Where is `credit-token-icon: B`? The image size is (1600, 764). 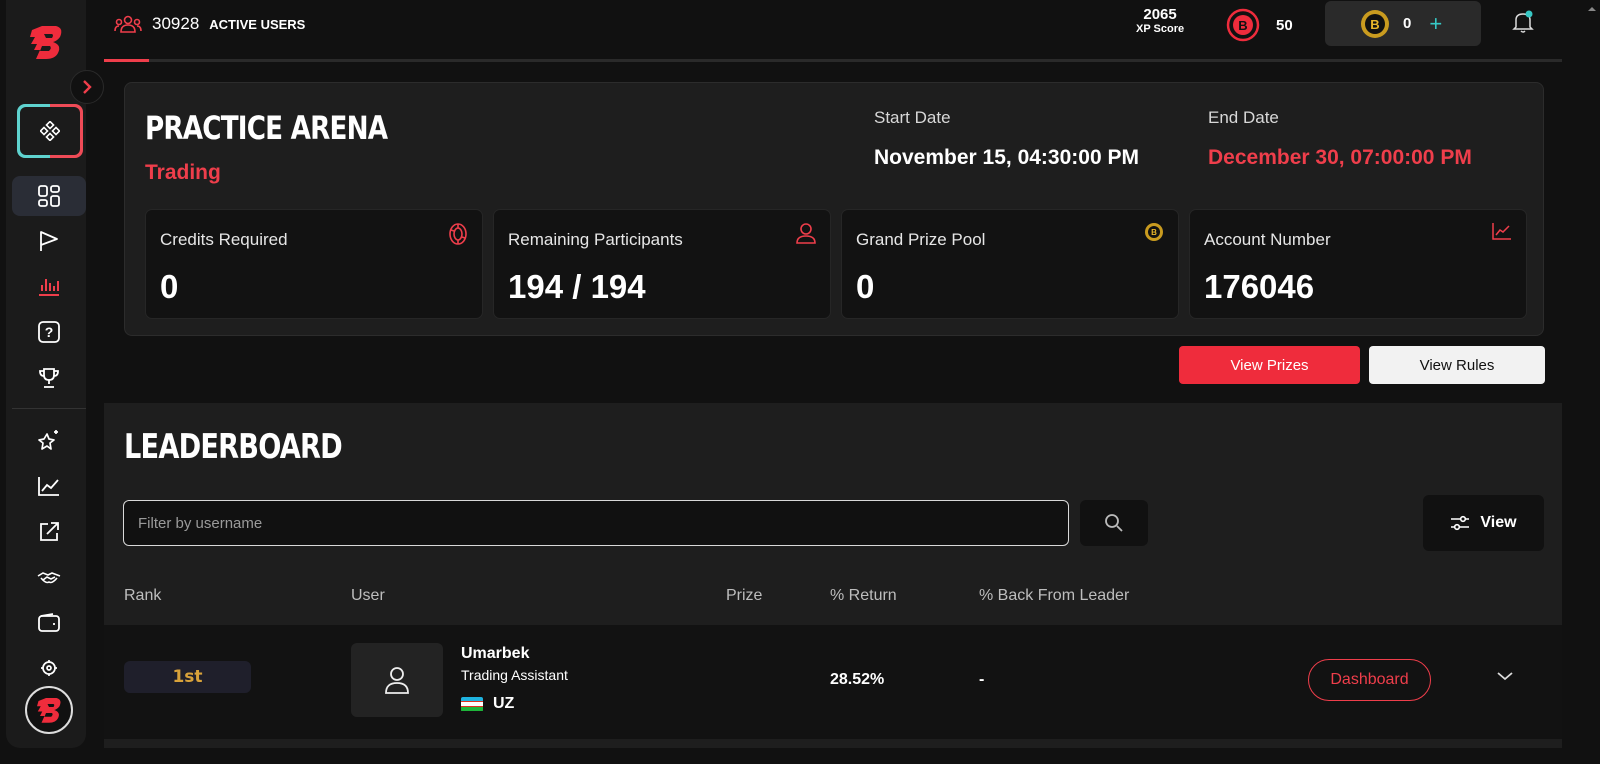 credit-token-icon: B is located at coordinates (1243, 25).